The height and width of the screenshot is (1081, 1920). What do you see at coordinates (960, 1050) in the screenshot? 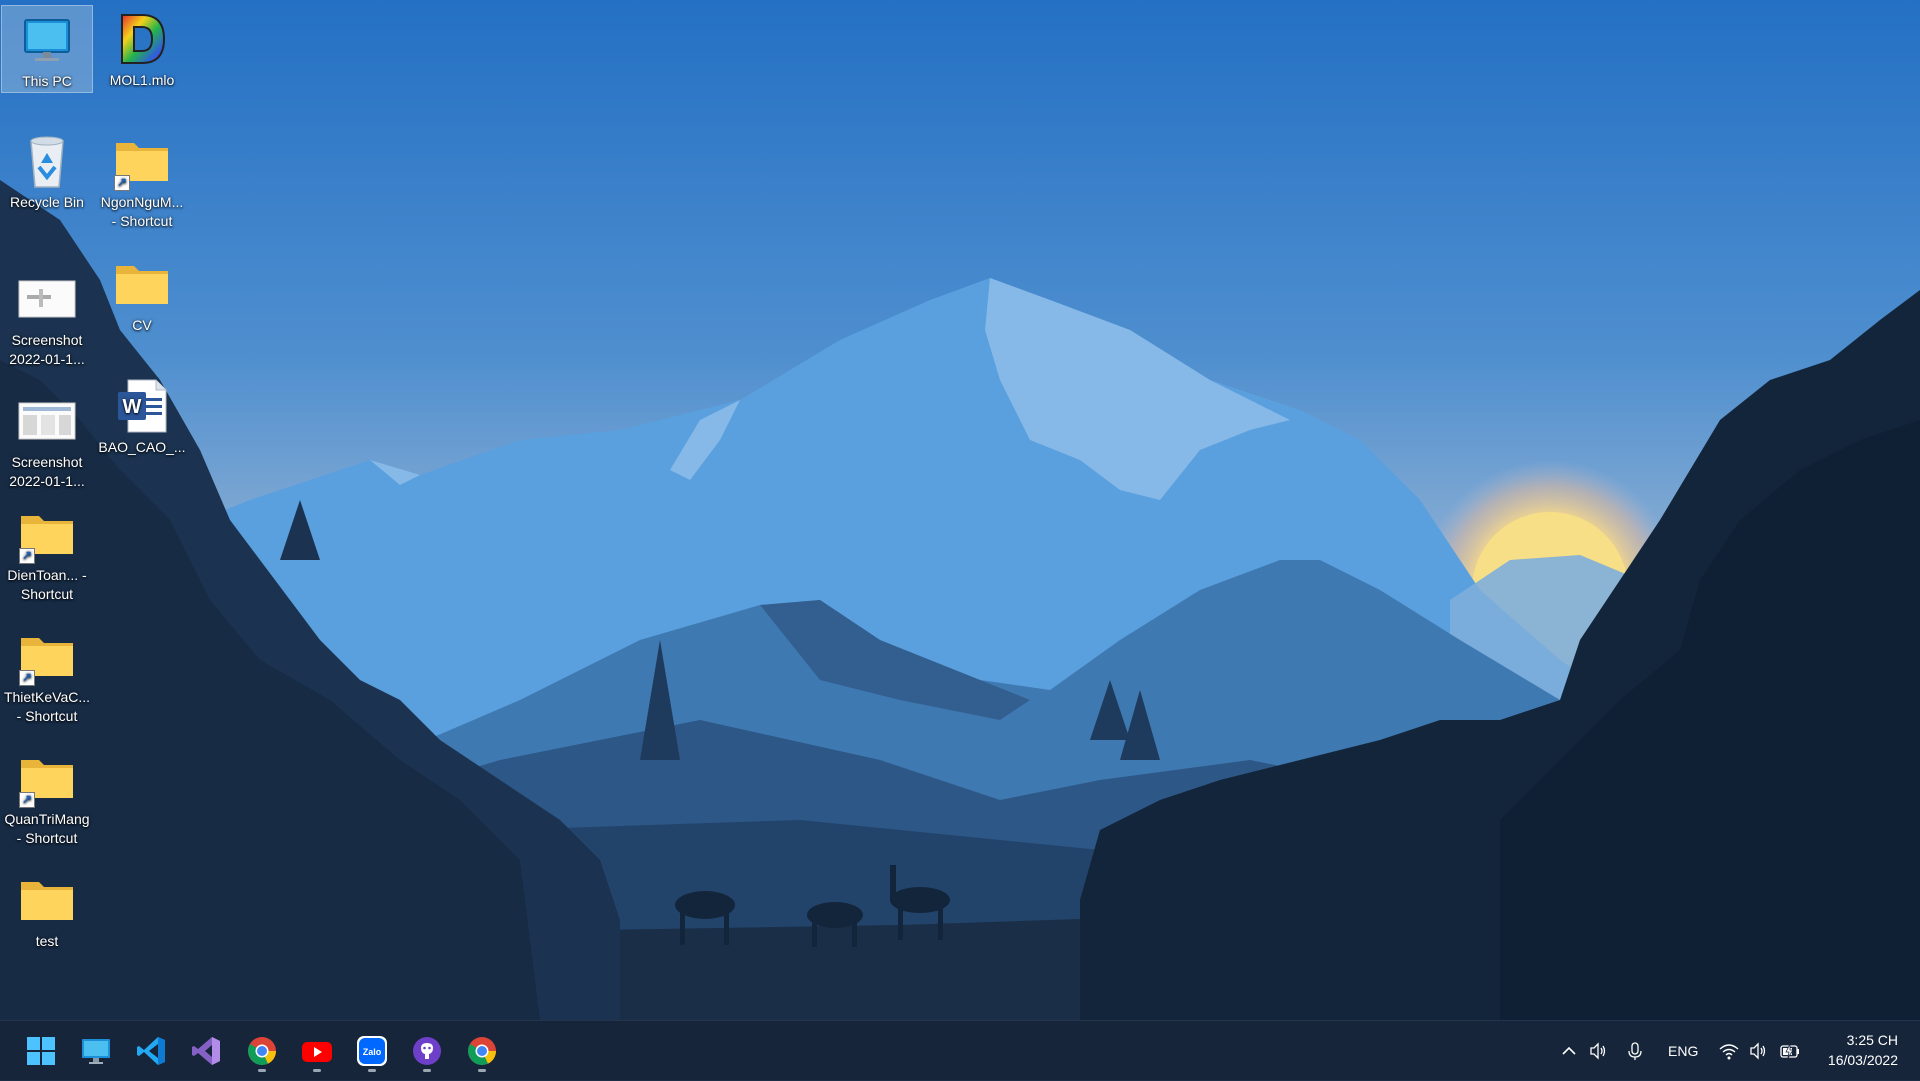
I see `taskbar: Zalo ENG 3:25 CH 16/03/2022` at bounding box center [960, 1050].